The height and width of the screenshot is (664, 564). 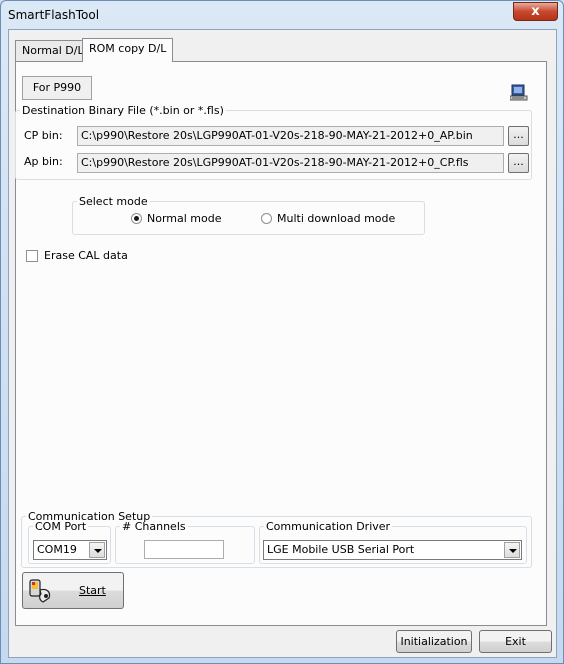 What do you see at coordinates (328, 526) in the screenshot?
I see `communication-driver-legend: Communication Driver` at bounding box center [328, 526].